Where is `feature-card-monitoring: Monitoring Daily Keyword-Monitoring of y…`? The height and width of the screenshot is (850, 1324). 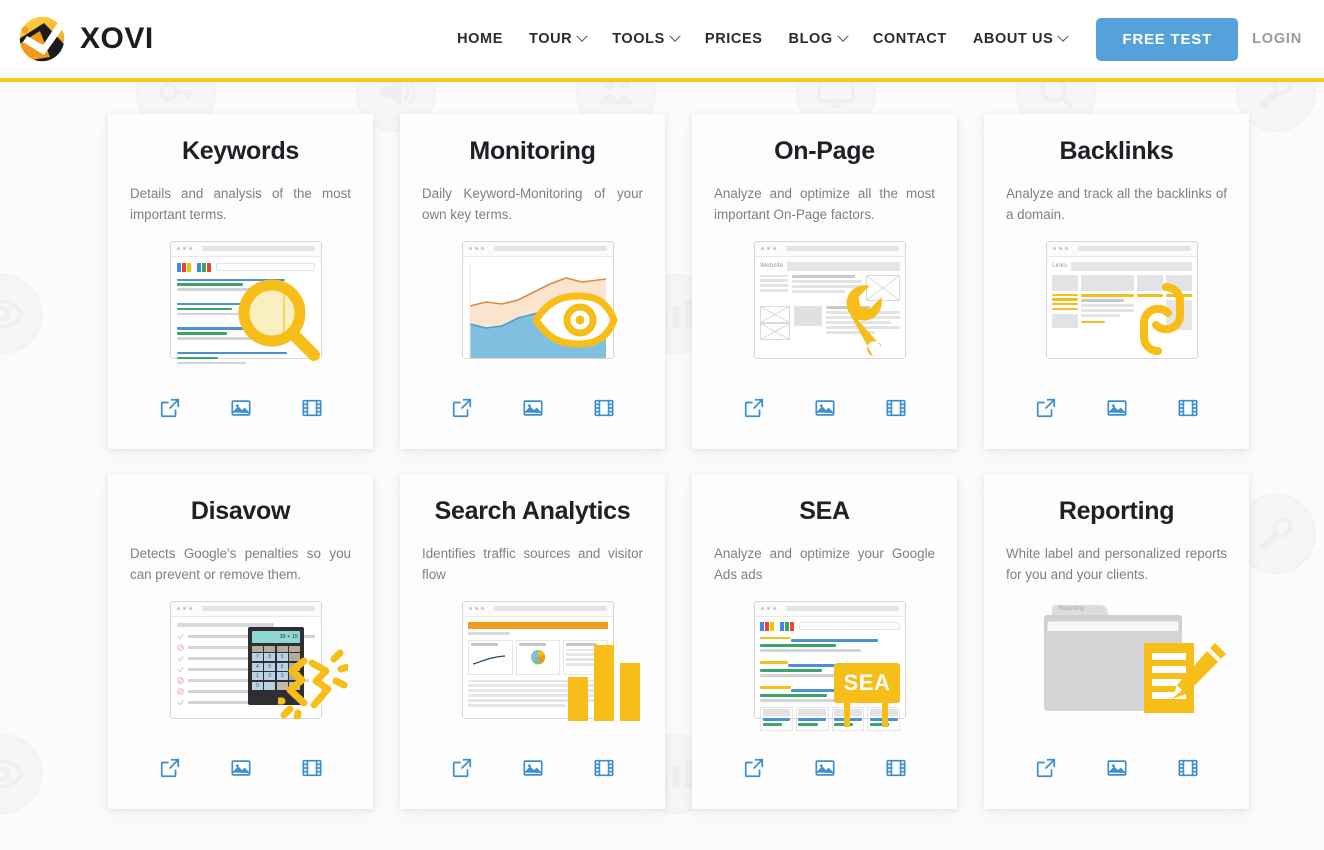
feature-card-monitoring: Monitoring Daily Keyword-Monitoring of y… is located at coordinates (532, 281).